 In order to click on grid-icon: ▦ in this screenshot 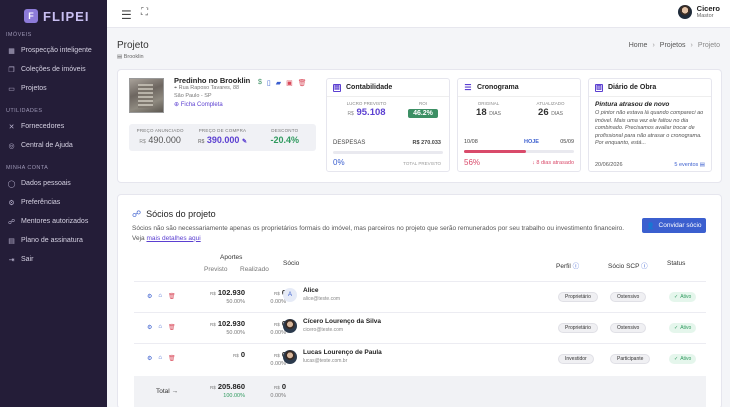, I will do `click(11, 51)`.